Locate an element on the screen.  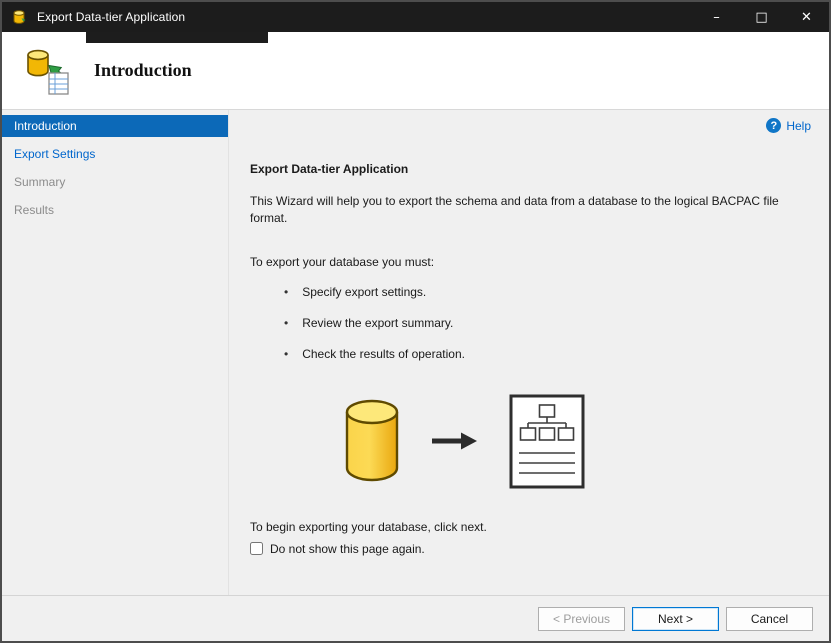
cancel-button: Cancel is located at coordinates (769, 618).